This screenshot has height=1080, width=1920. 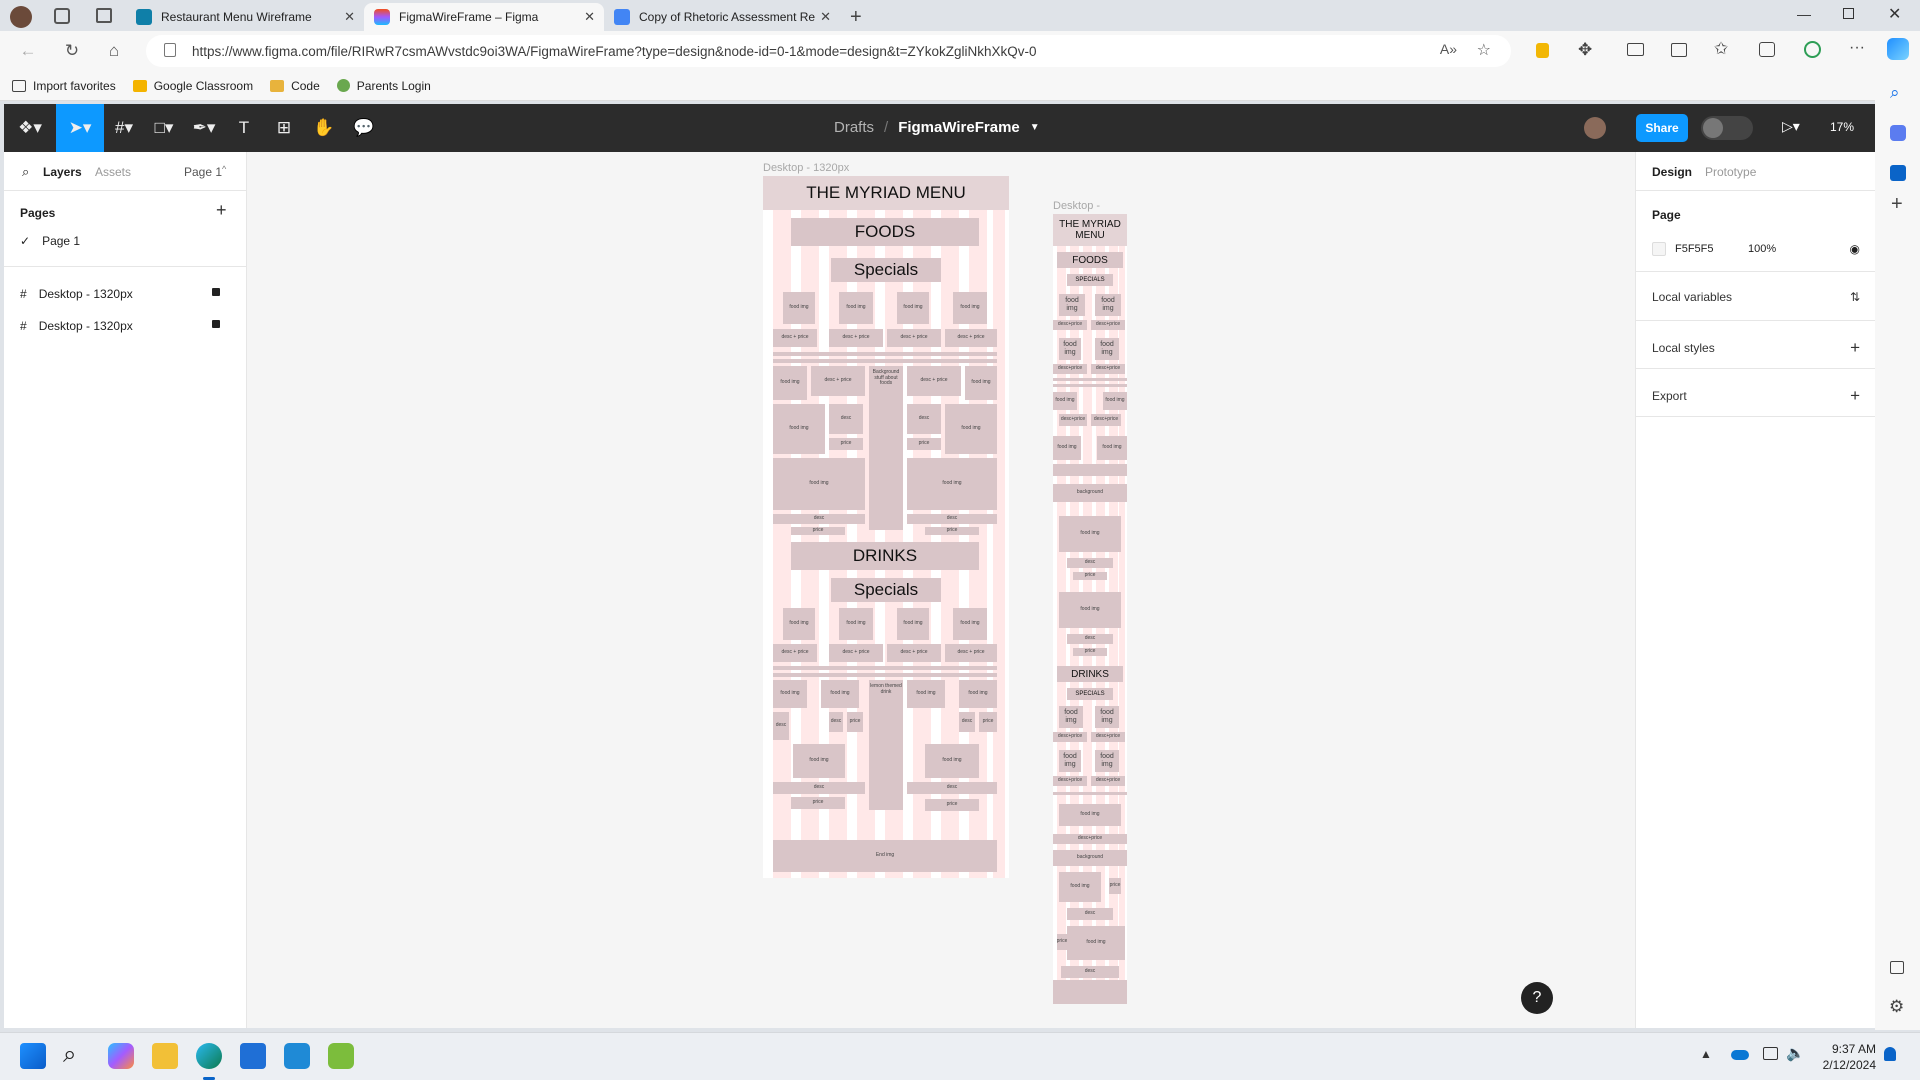 I want to click on sidebar-settings-icon: ⚙, so click(x=1896, y=1007).